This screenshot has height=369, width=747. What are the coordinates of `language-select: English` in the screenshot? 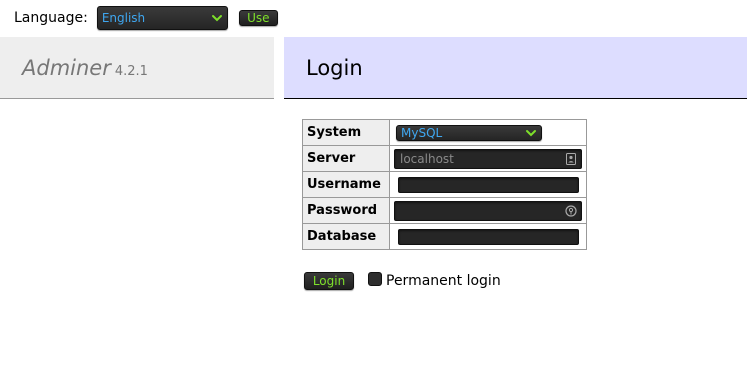 It's located at (162, 18).